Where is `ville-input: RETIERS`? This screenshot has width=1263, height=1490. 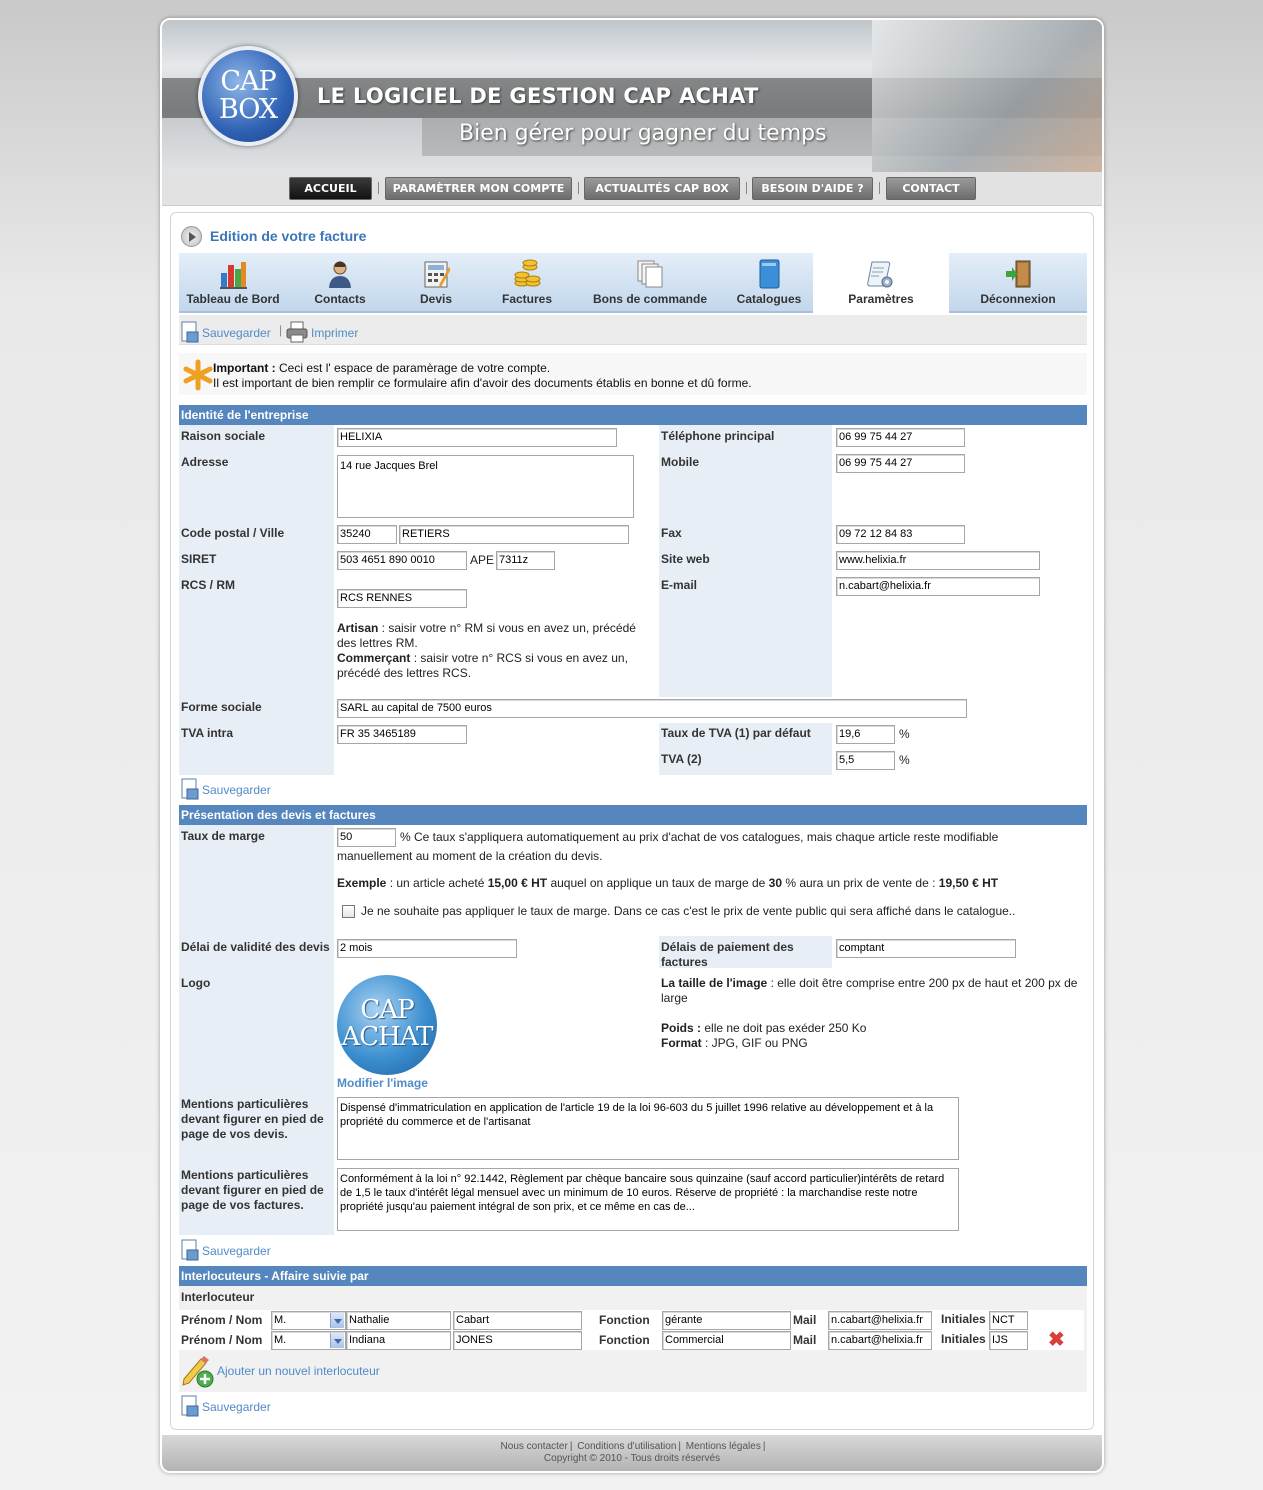
ville-input: RETIERS is located at coordinates (514, 534).